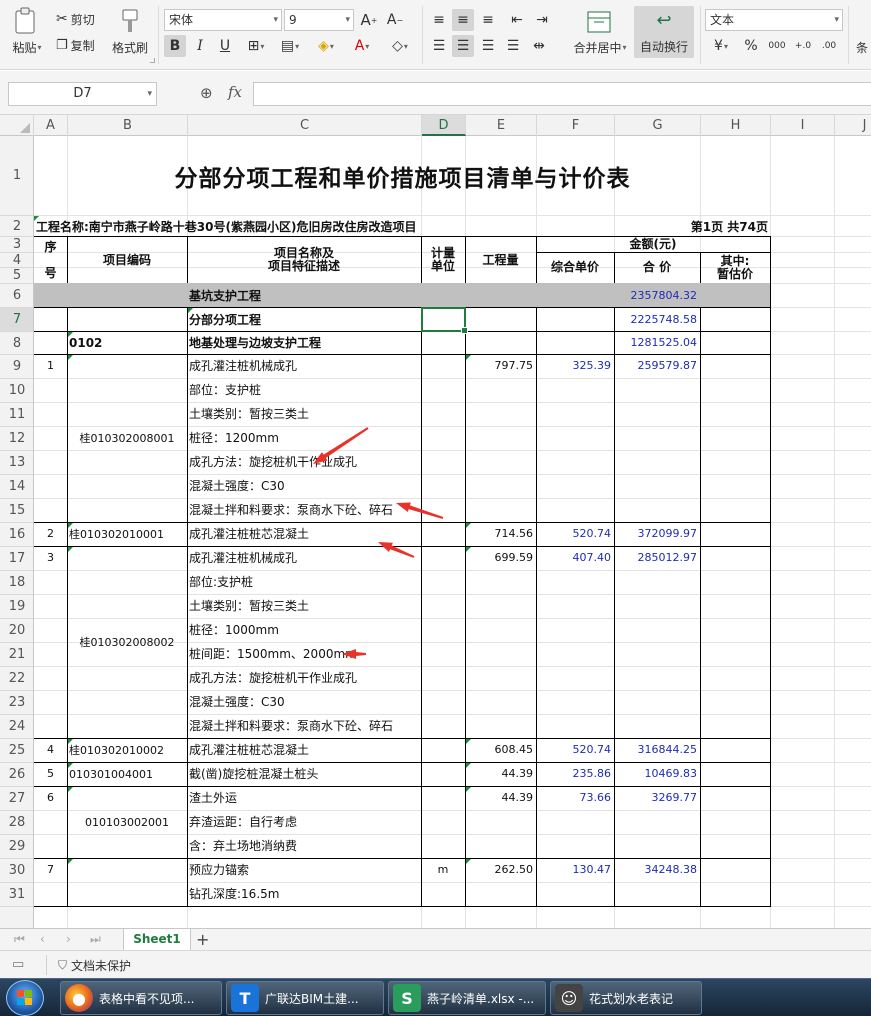 The height and width of the screenshot is (1016, 871). What do you see at coordinates (18, 964) in the screenshot?
I see `macro-icon: ▭` at bounding box center [18, 964].